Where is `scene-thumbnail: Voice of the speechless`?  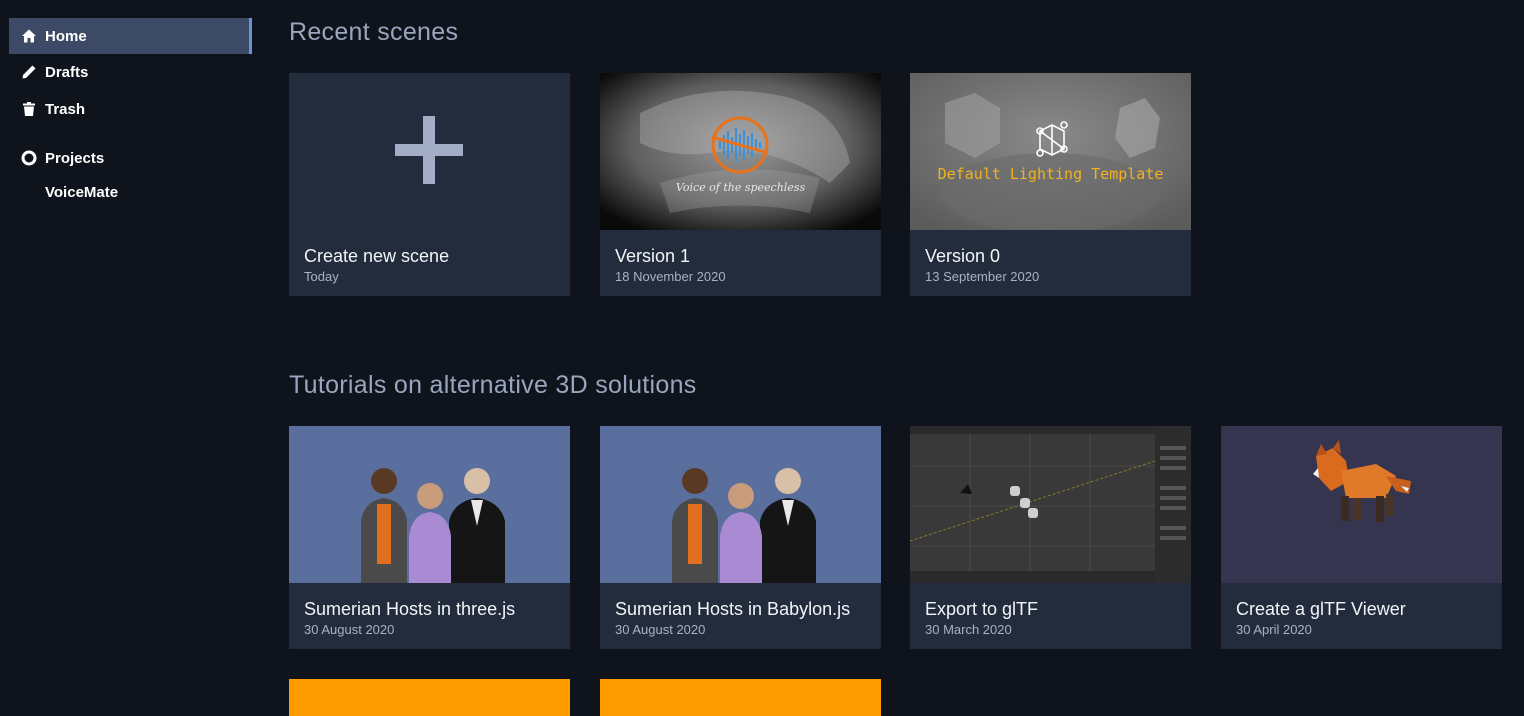 scene-thumbnail: Voice of the speechless is located at coordinates (740, 151).